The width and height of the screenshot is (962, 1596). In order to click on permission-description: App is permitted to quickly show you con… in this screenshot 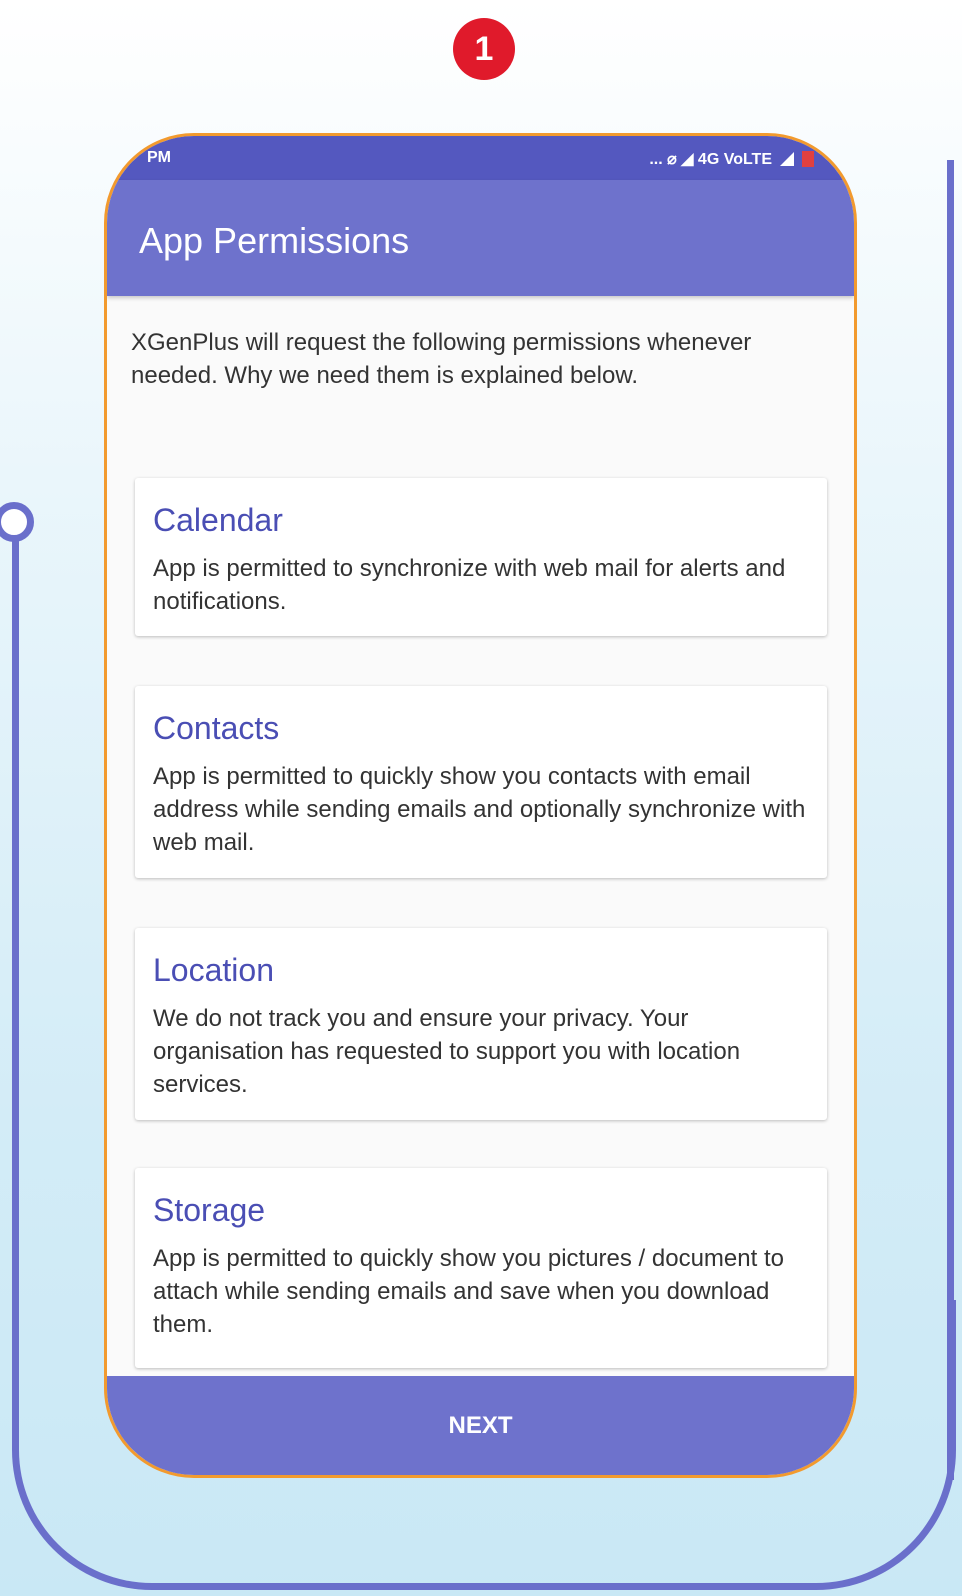, I will do `click(479, 809)`.